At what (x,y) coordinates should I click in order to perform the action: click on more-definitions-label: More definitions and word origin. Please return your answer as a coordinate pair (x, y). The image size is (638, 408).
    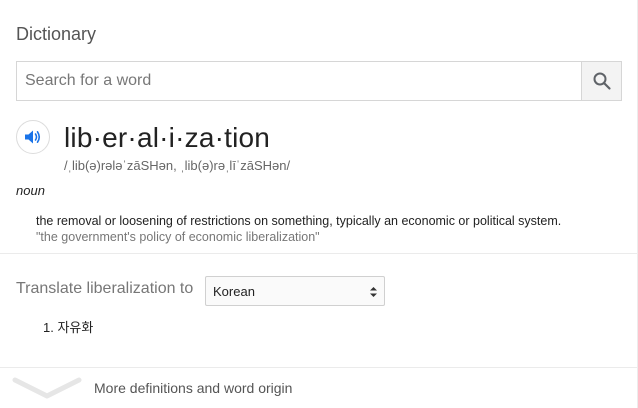
    Looking at the image, I should click on (193, 388).